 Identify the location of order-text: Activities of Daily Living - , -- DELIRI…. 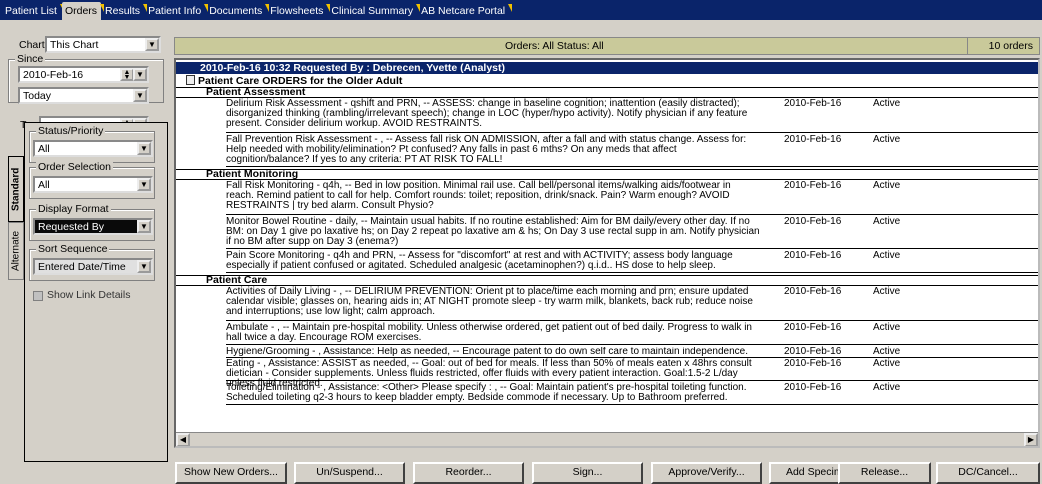
(489, 301).